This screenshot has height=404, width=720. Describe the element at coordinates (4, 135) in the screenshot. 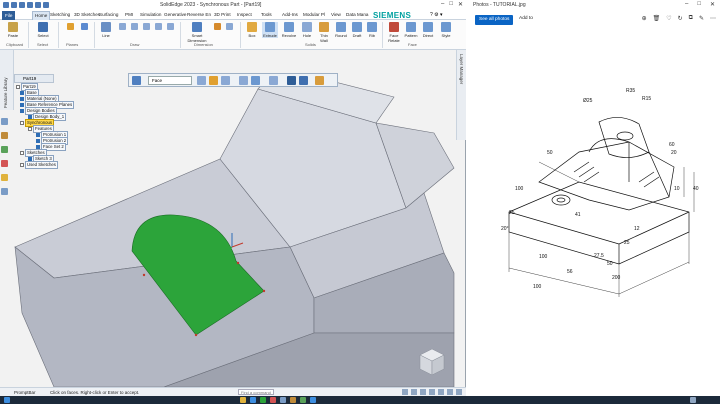

I see `layers-icon` at that location.